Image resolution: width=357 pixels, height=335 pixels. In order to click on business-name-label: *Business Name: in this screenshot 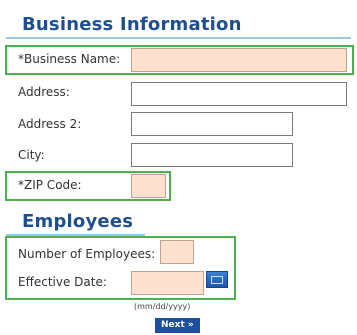, I will do `click(69, 59)`.